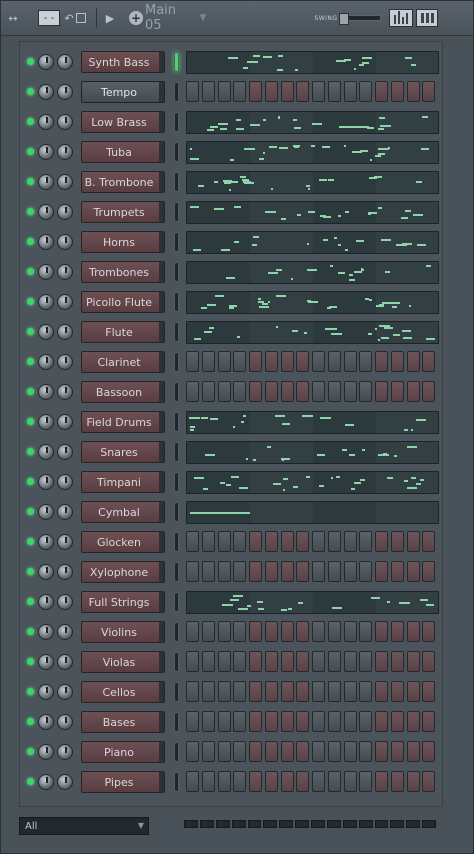 This screenshot has height=854, width=474. I want to click on channel-name-button: Pipes, so click(123, 782).